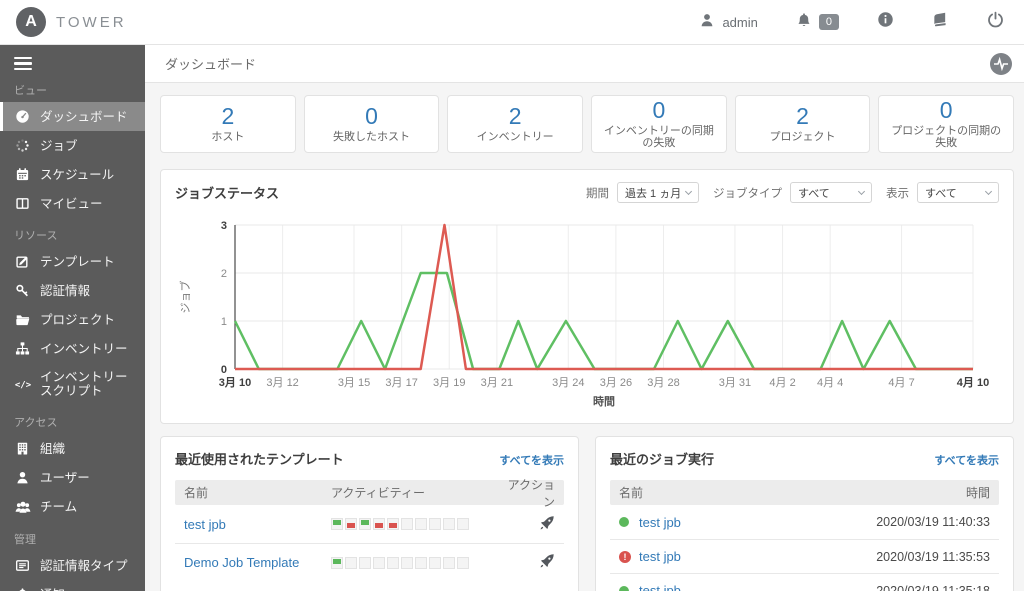 This screenshot has width=1024, height=591. Describe the element at coordinates (72, 507) in the screenshot. I see `sidebar-item-teams: チーム` at that location.